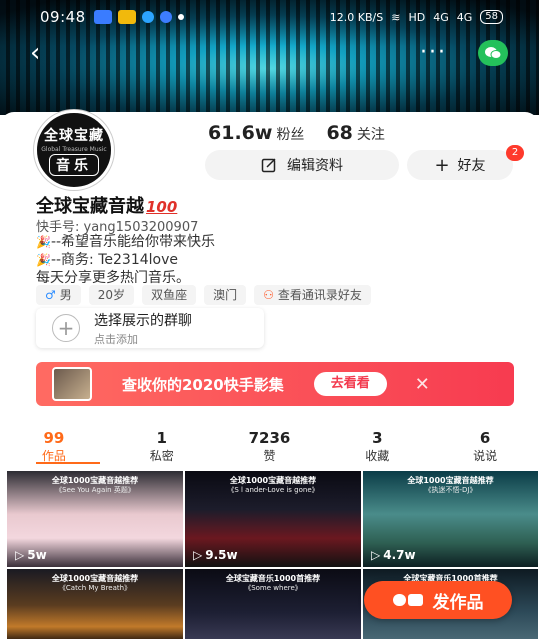 Image resolution: width=539 pixels, height=639 pixels. I want to click on video-subtitle: 《执迷不悟-DJ》, so click(450, 490).